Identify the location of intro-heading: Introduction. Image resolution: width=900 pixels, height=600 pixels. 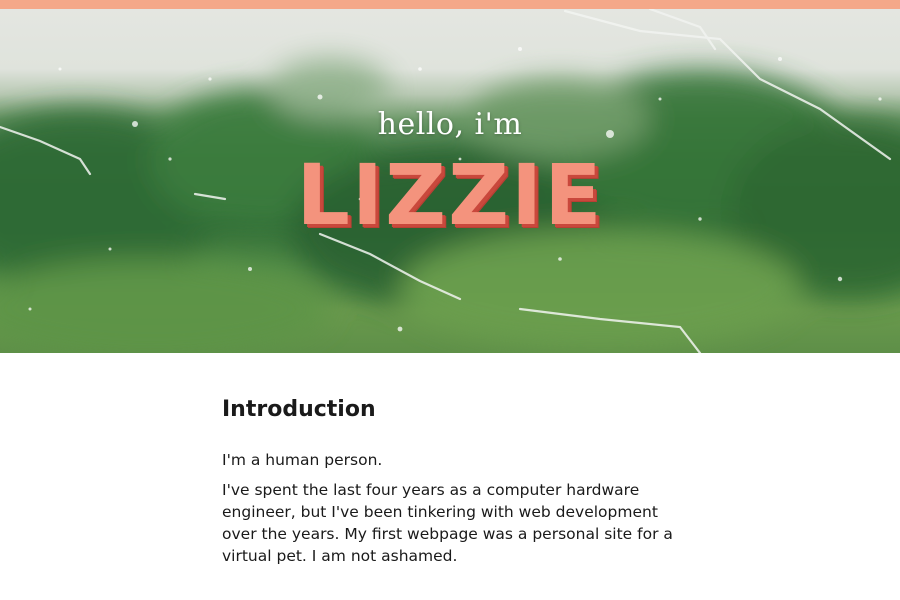
(299, 409).